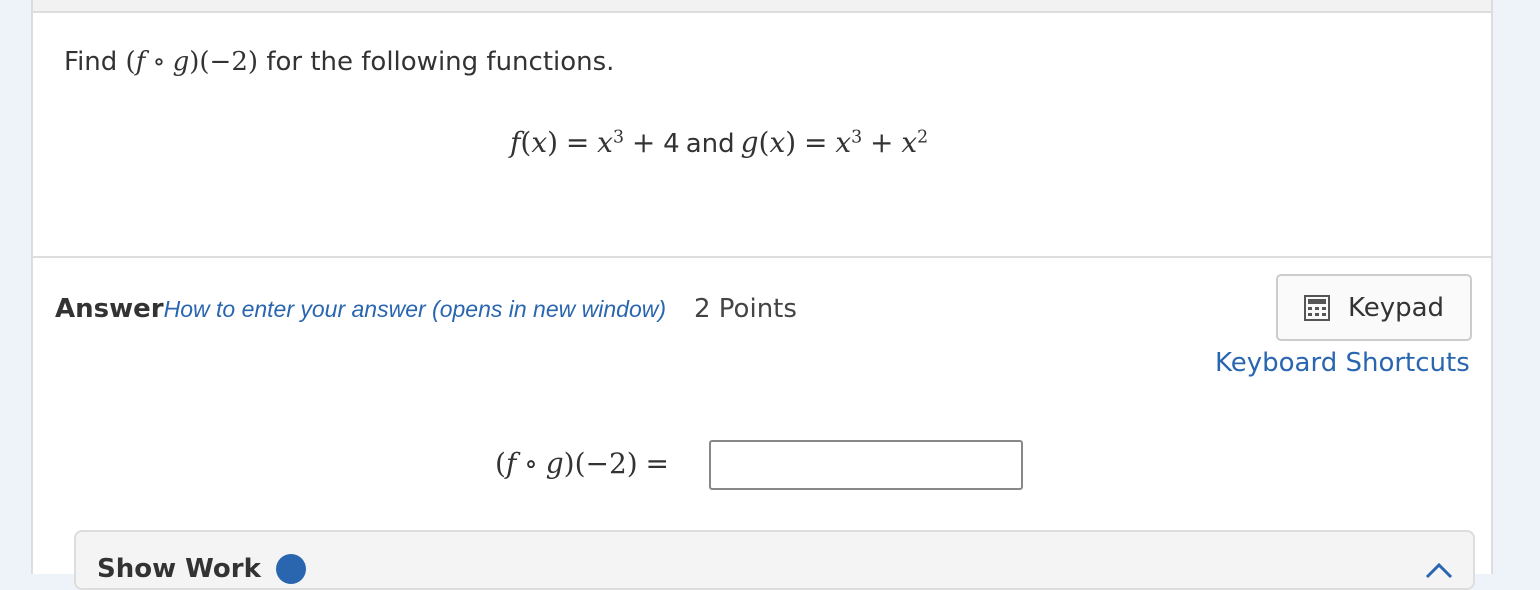 The height and width of the screenshot is (590, 1540). Describe the element at coordinates (1316, 307) in the screenshot. I see `calculator-icon` at that location.